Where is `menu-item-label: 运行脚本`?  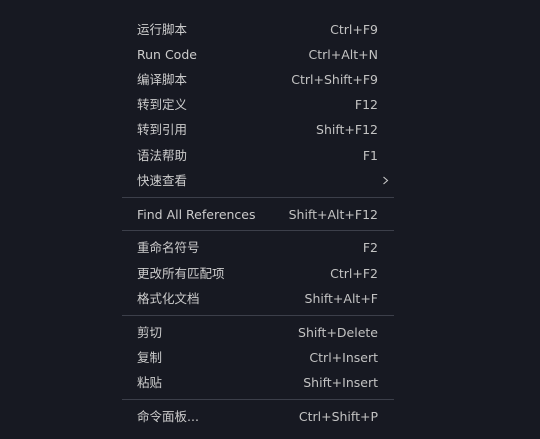
menu-item-label: 运行脚本 is located at coordinates (162, 29).